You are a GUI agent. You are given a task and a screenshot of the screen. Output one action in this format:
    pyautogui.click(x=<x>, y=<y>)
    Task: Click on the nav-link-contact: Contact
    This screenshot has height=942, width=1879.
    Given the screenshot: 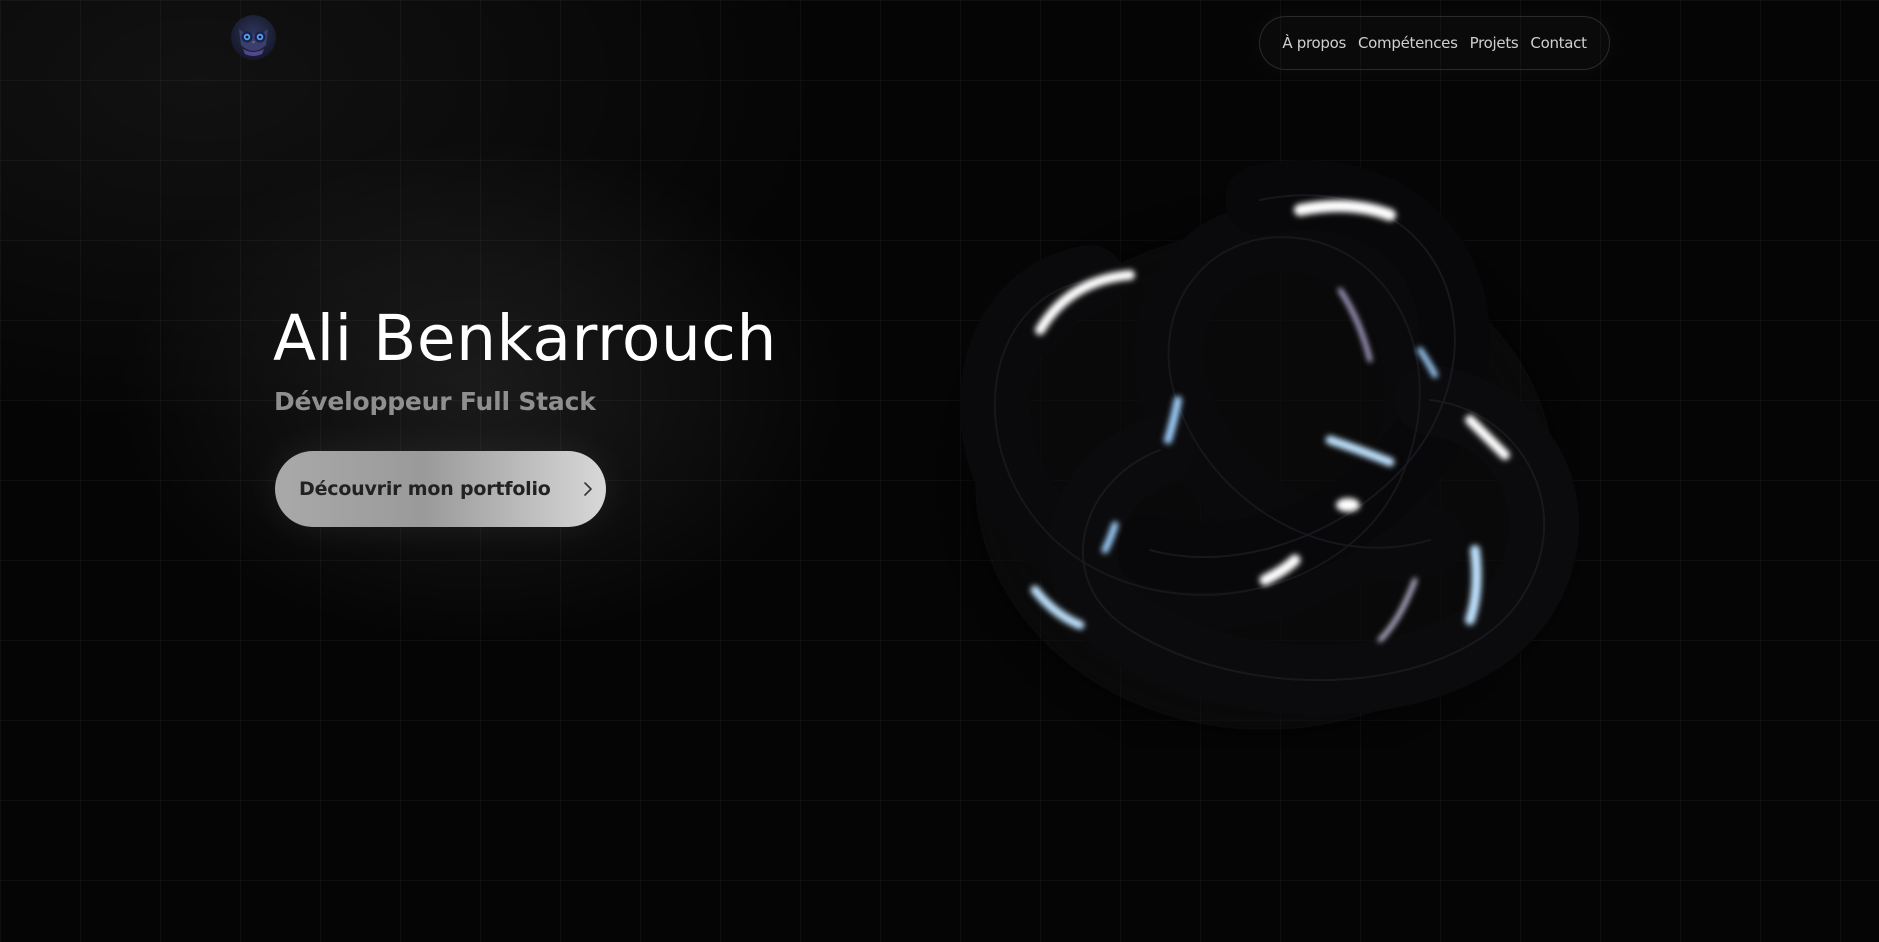 What is the action you would take?
    pyautogui.click(x=1558, y=43)
    